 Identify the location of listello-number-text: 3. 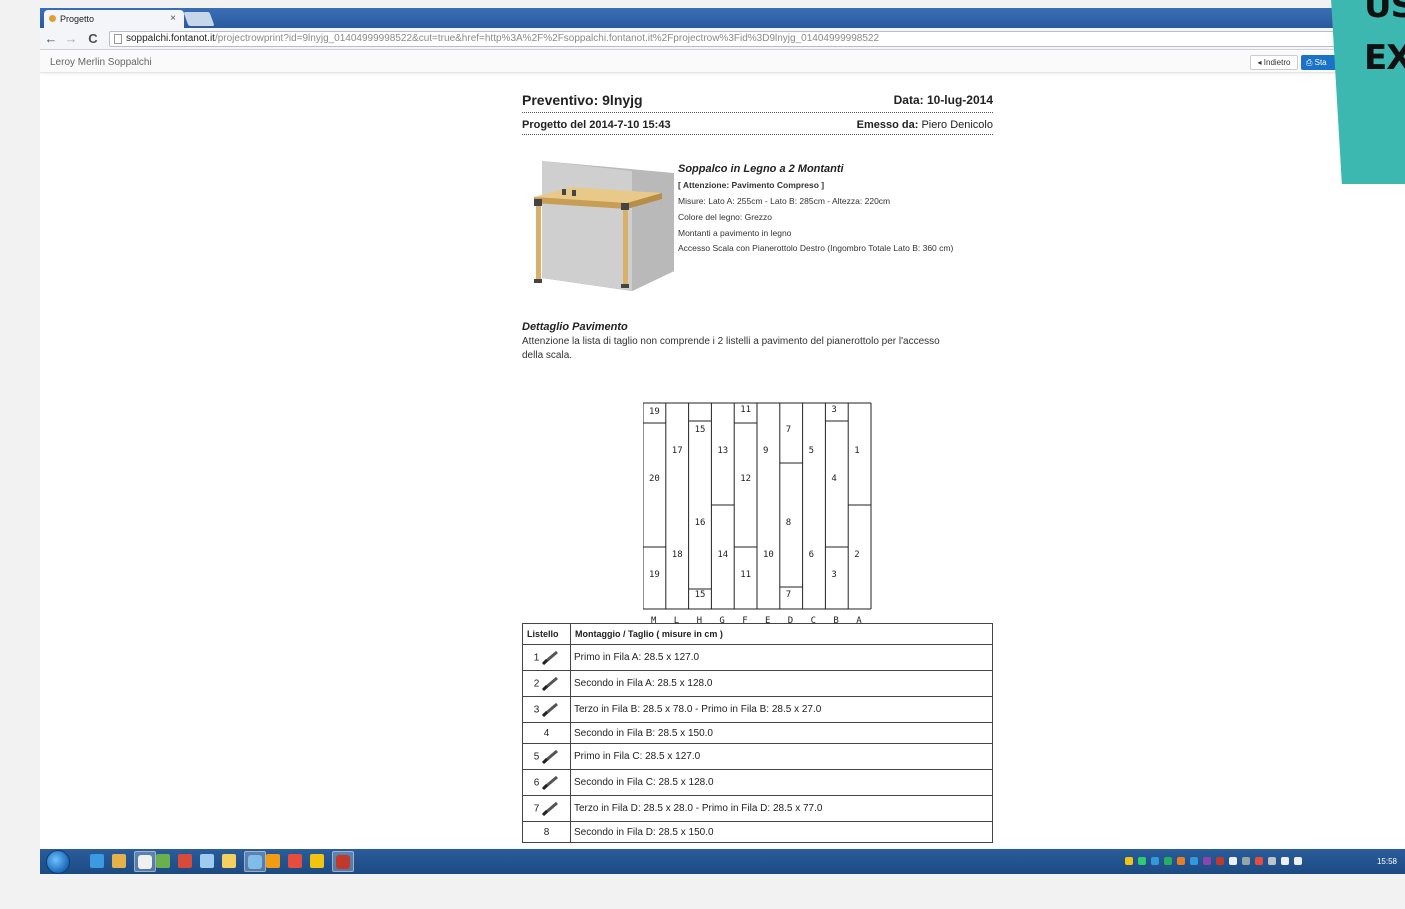
(536, 710).